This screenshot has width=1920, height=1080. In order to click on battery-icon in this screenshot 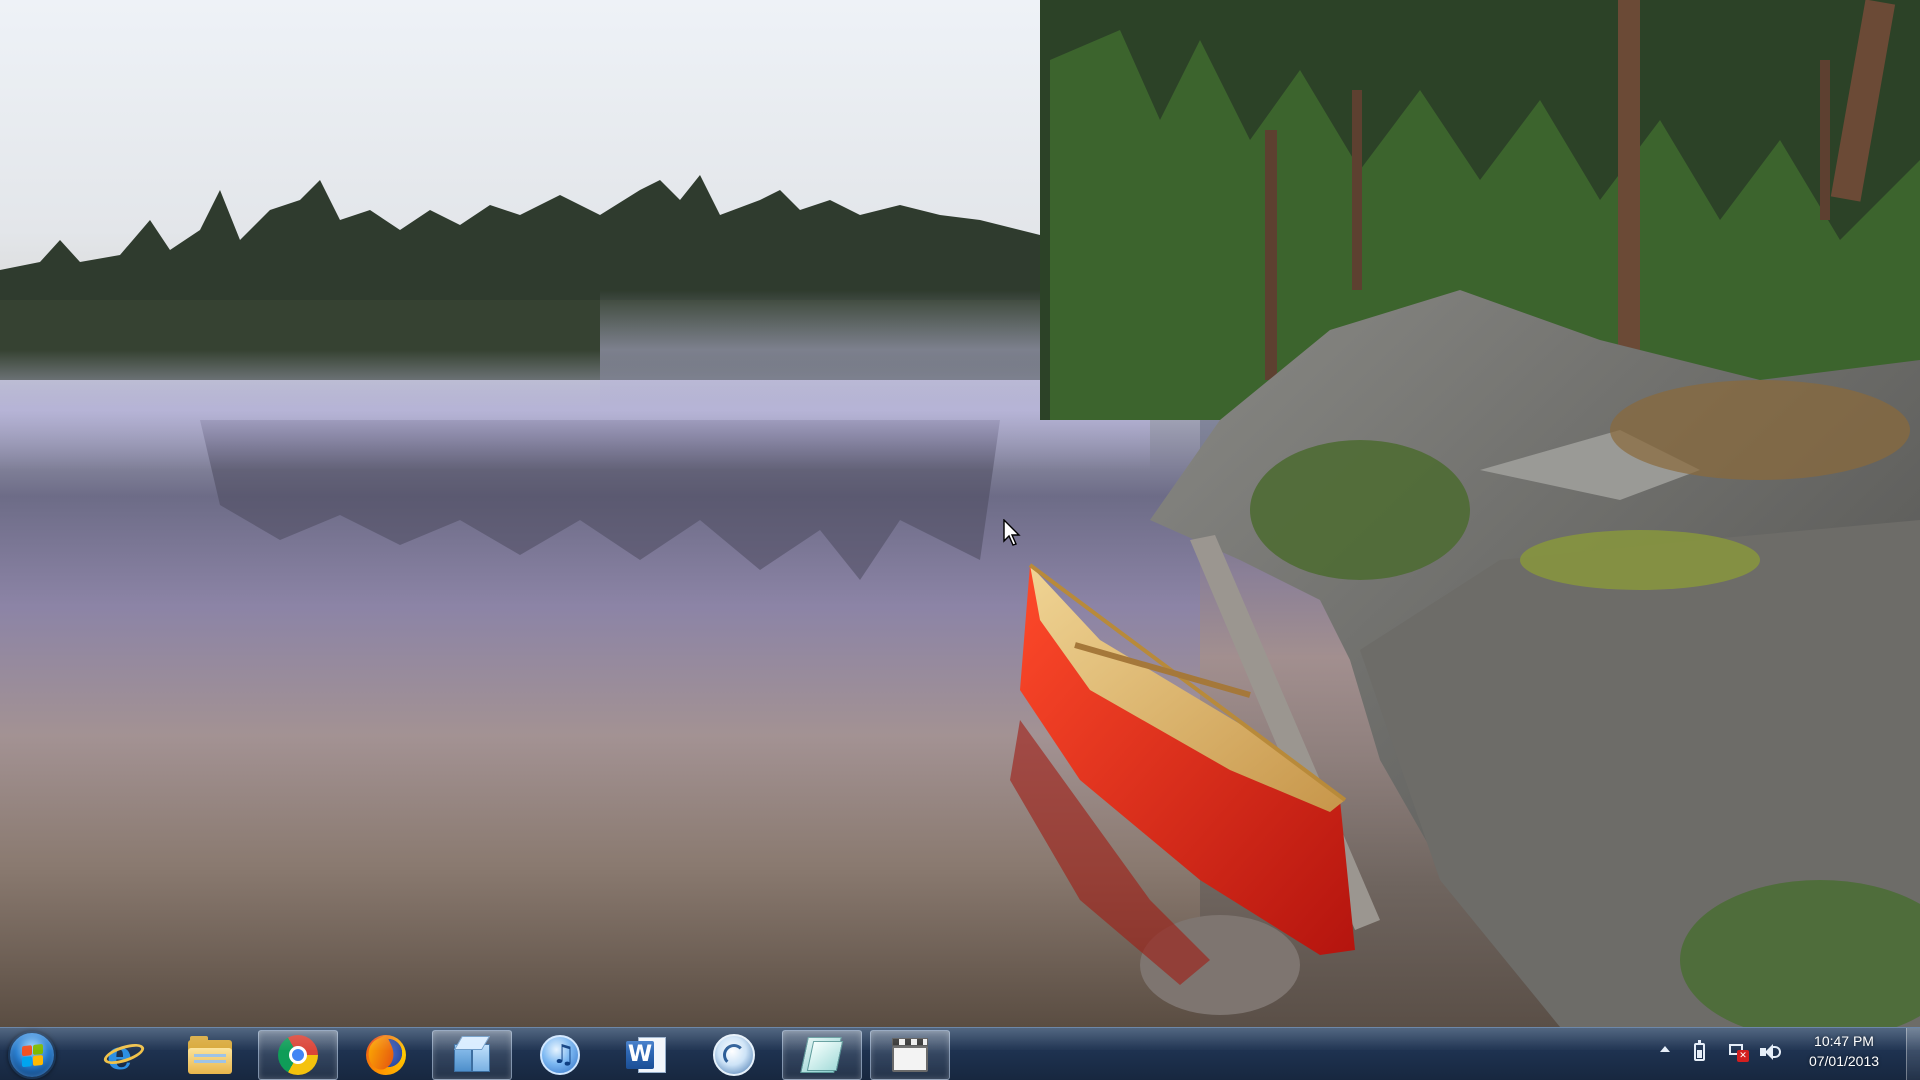, I will do `click(1699, 1050)`.